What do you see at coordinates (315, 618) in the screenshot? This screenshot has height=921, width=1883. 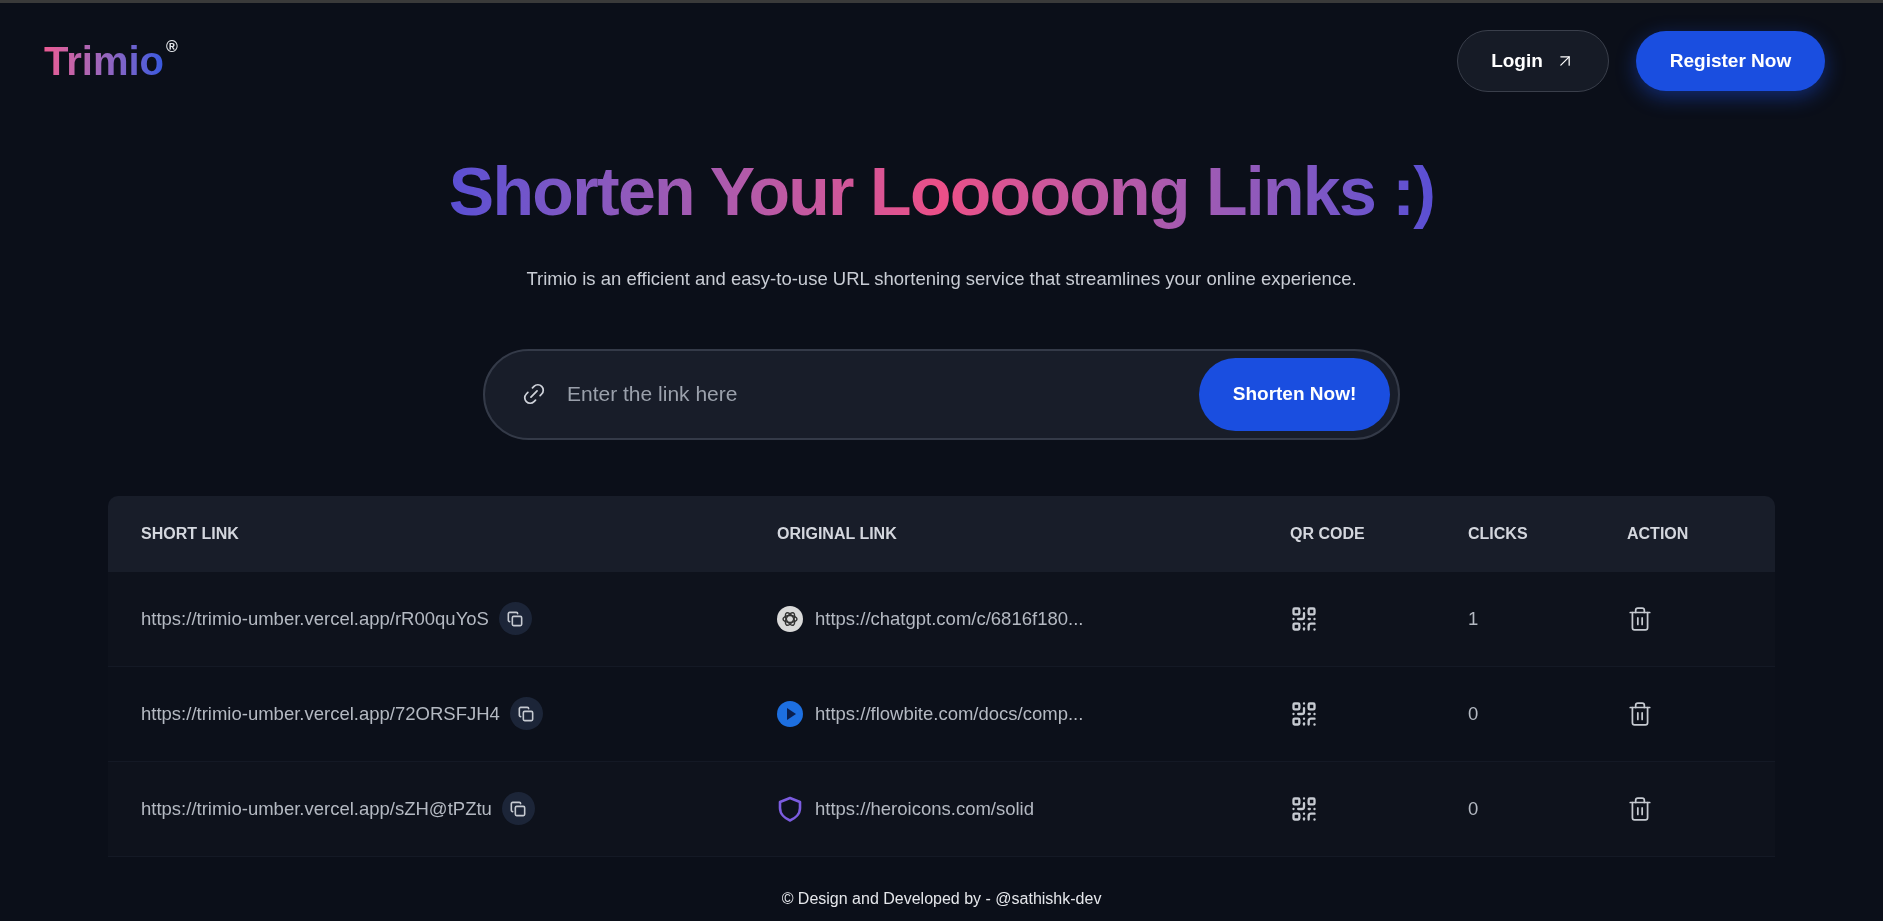 I see `short-link: https://trimio-umber.vercel.app/rR00quYoS` at bounding box center [315, 618].